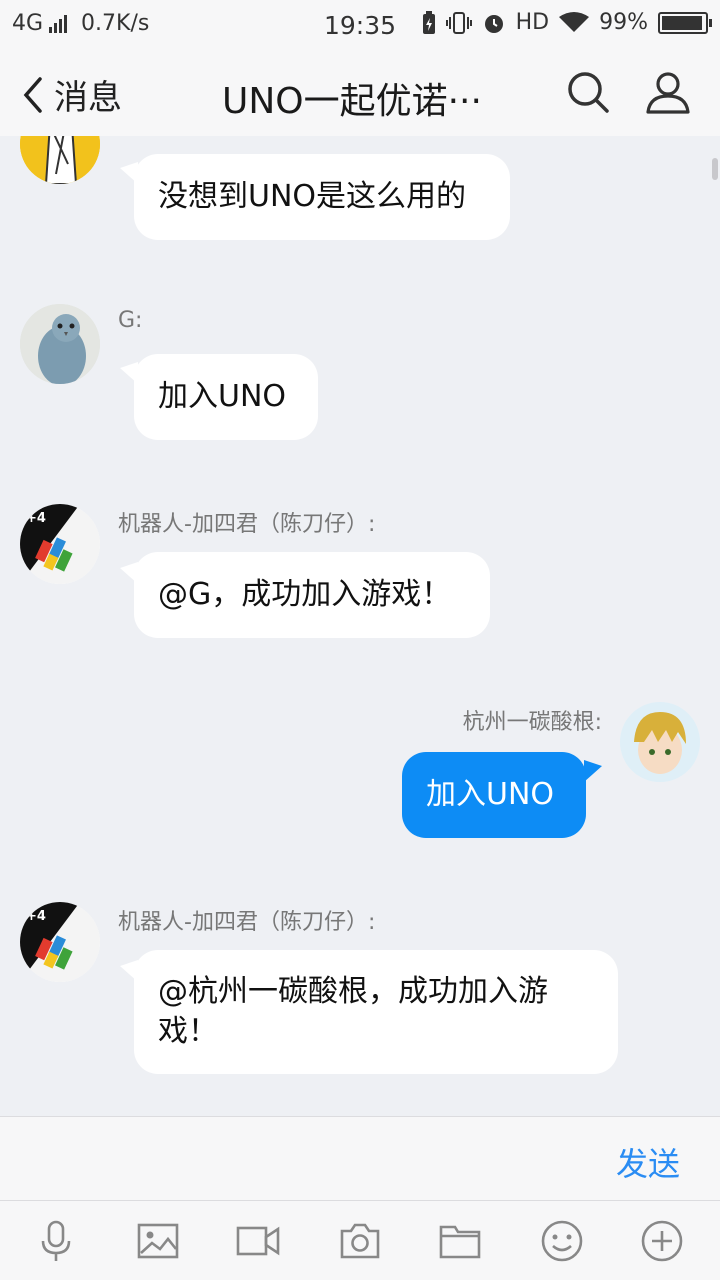 The height and width of the screenshot is (1280, 720). I want to click on plus-icon, so click(662, 1241).